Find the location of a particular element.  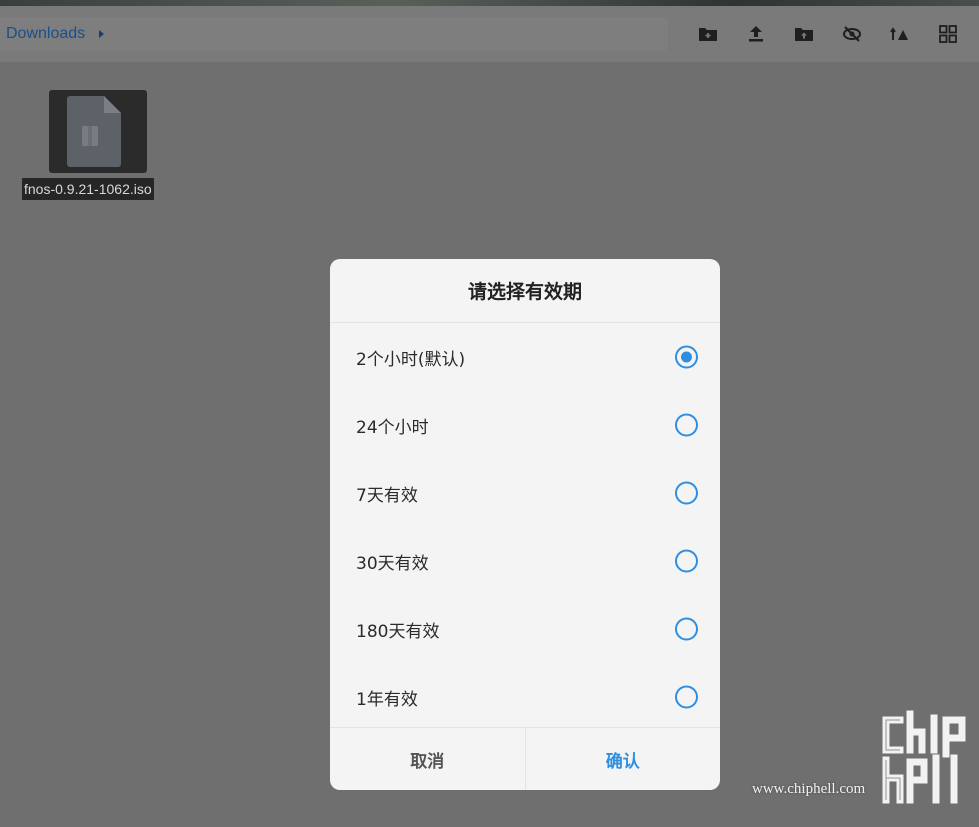

chiphell-logo-icon is located at coordinates (924, 757).